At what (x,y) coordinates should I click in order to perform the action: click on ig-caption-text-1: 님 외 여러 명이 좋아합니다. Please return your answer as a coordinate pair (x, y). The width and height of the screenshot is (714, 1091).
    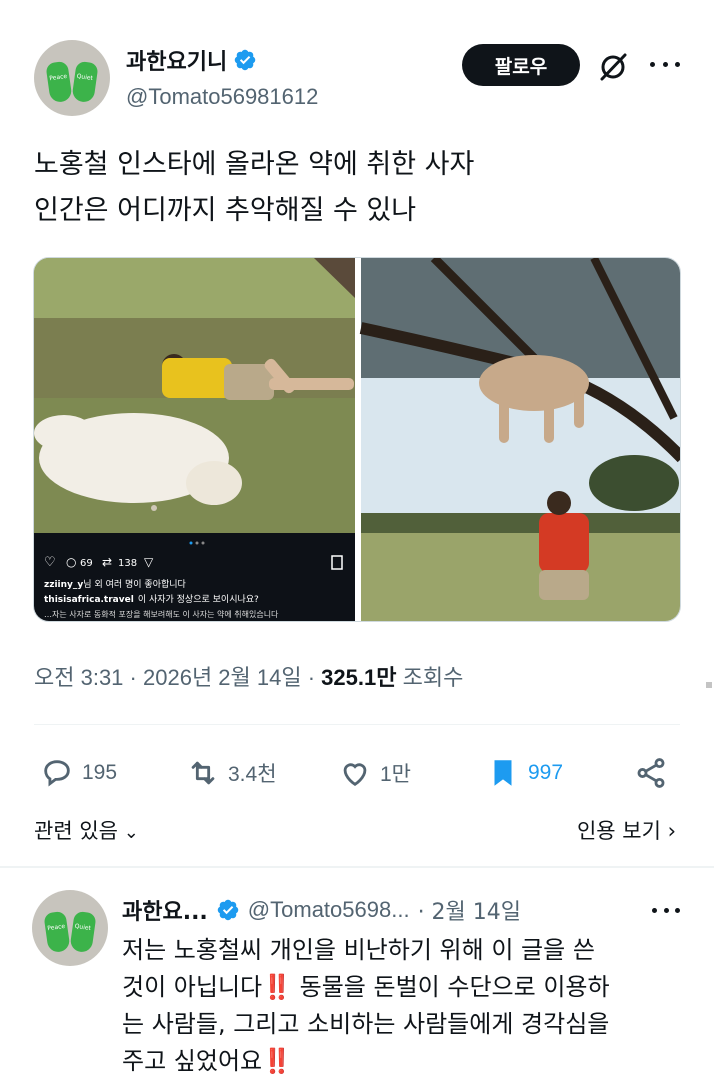
    Looking at the image, I should click on (134, 584).